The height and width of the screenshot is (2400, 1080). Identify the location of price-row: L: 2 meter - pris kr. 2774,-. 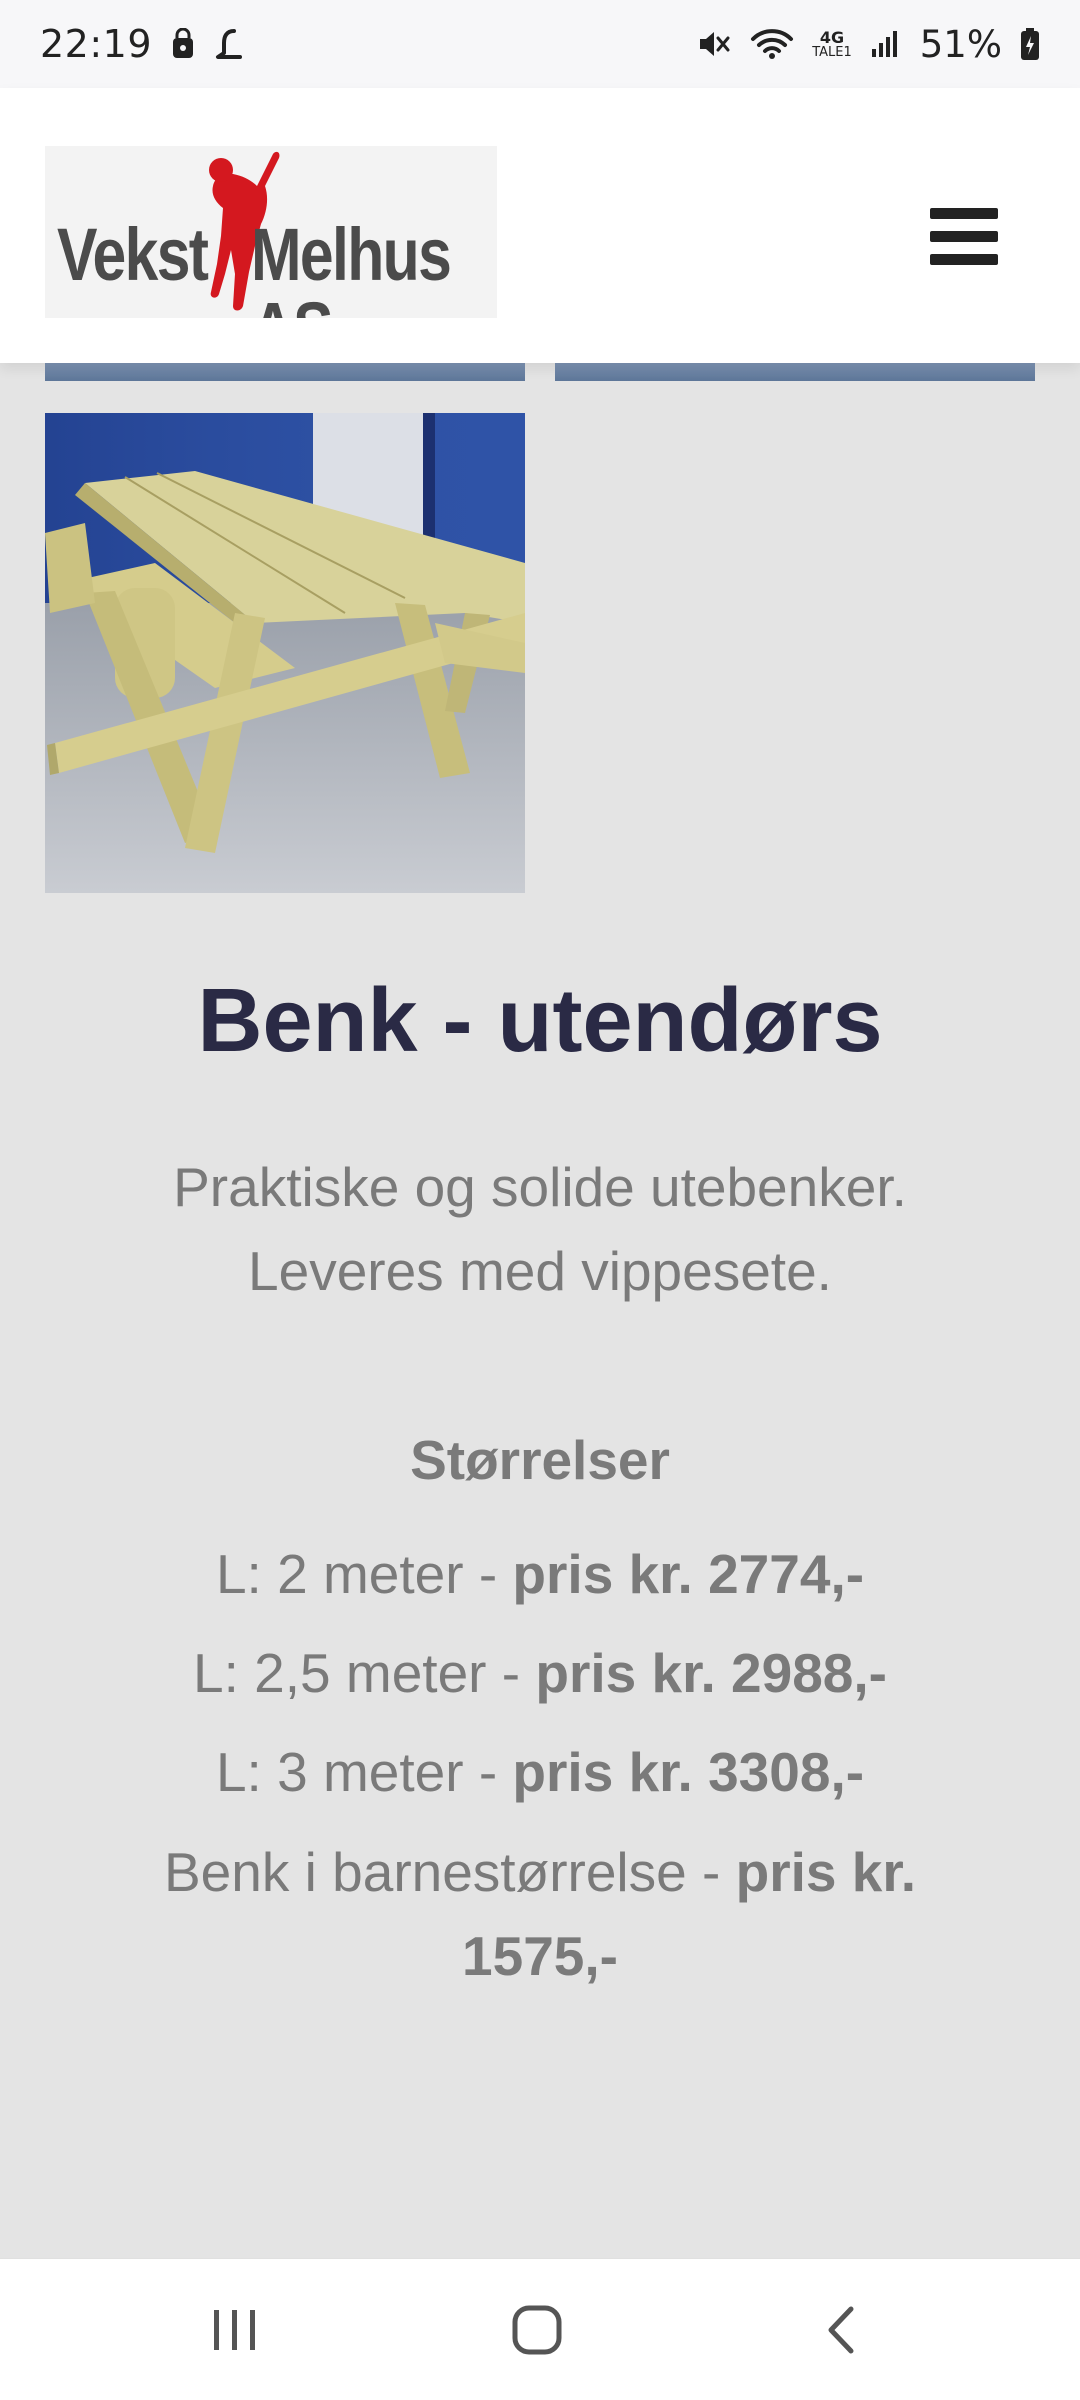
(540, 1574).